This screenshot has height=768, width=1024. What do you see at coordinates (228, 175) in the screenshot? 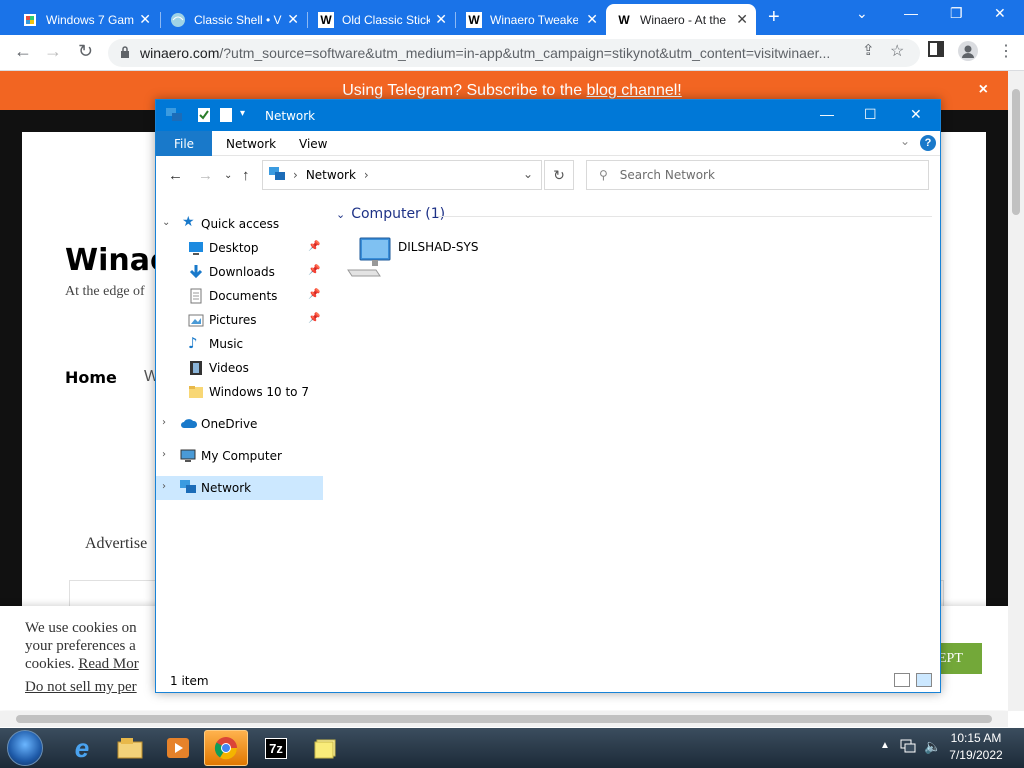
I see `recent-locations-icon: ⌄` at bounding box center [228, 175].